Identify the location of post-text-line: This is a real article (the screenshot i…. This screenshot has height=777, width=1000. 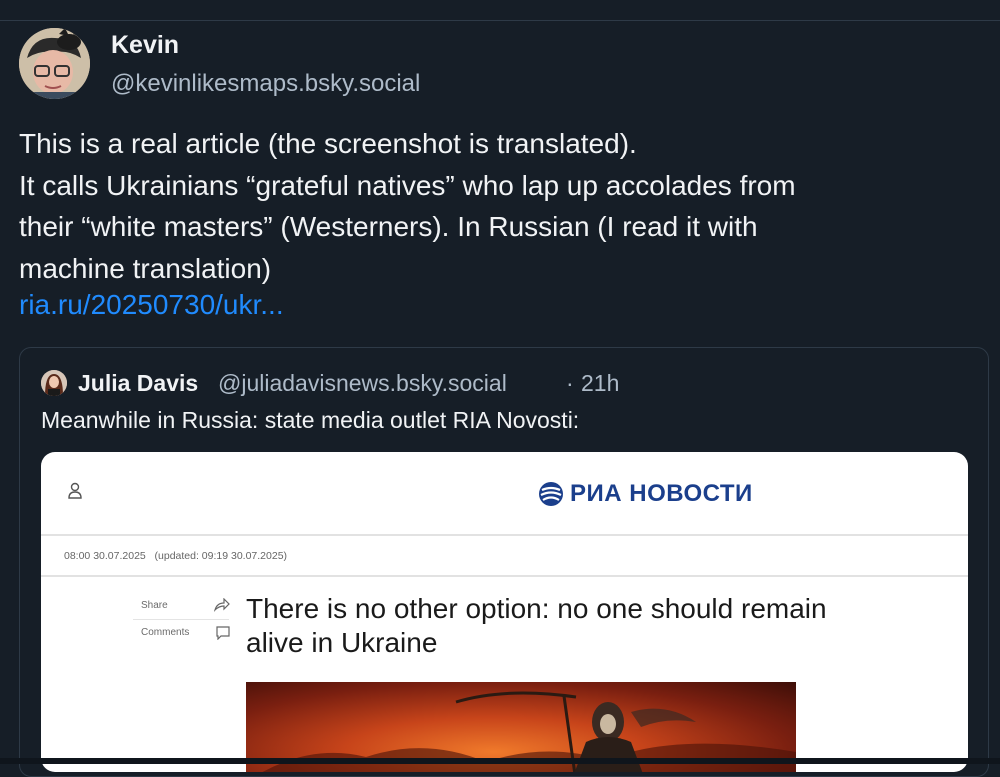
(328, 143).